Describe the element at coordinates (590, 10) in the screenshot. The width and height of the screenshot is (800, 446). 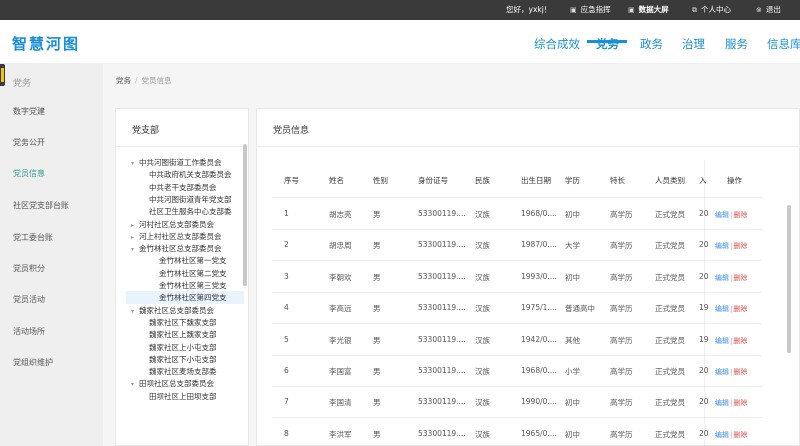
I see `emergency-command-link: ▣ 应急指挥` at that location.